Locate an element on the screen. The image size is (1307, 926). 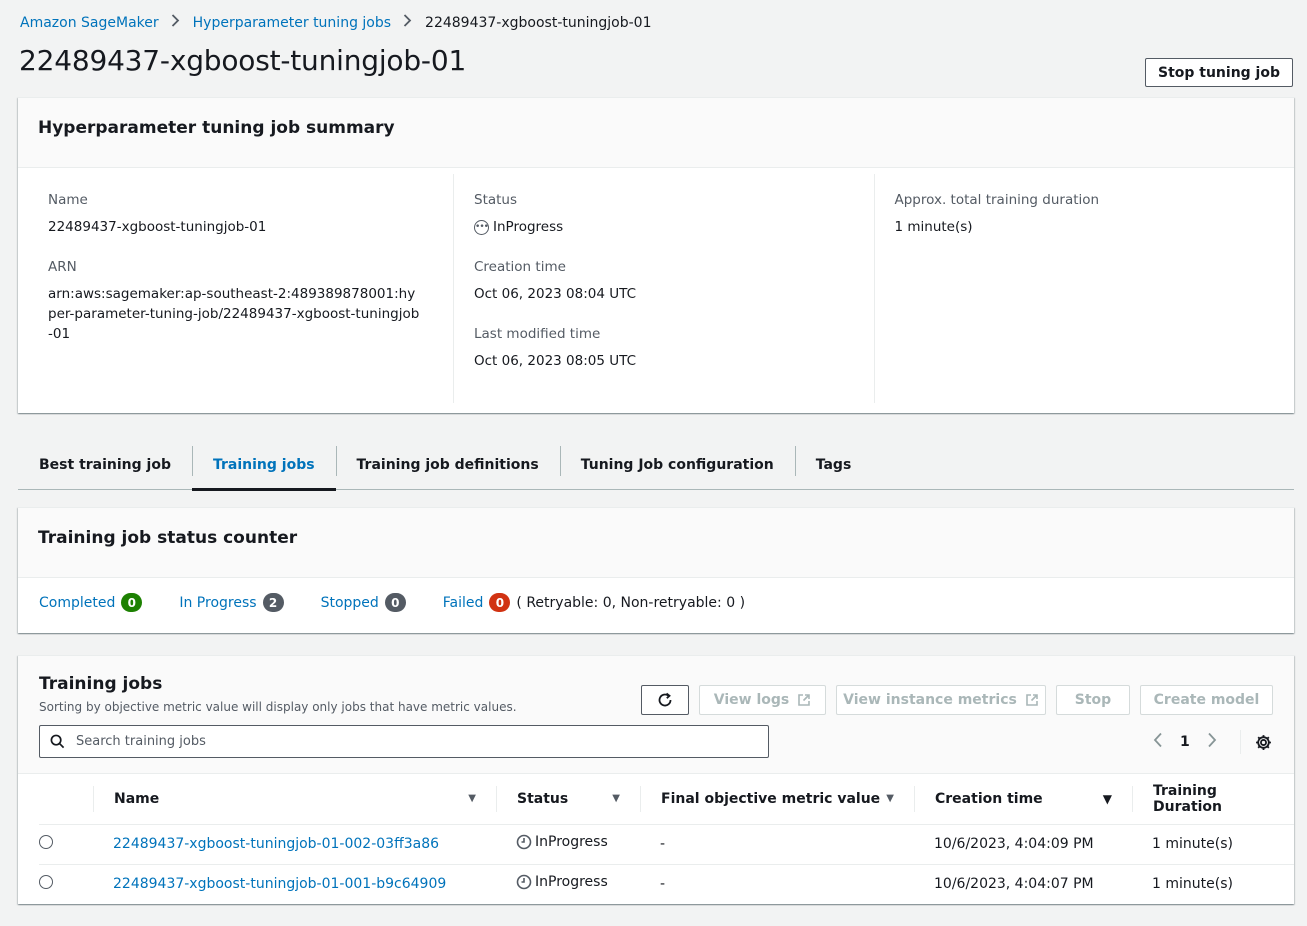
counter-completed: Completed 0 is located at coordinates (91, 602).